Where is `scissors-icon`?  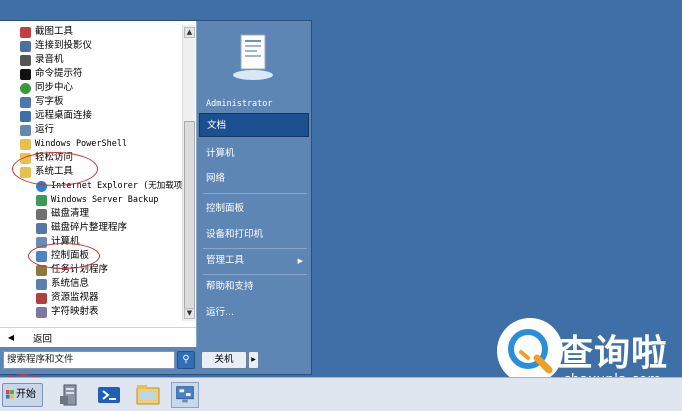
scissors-icon is located at coordinates (25, 32).